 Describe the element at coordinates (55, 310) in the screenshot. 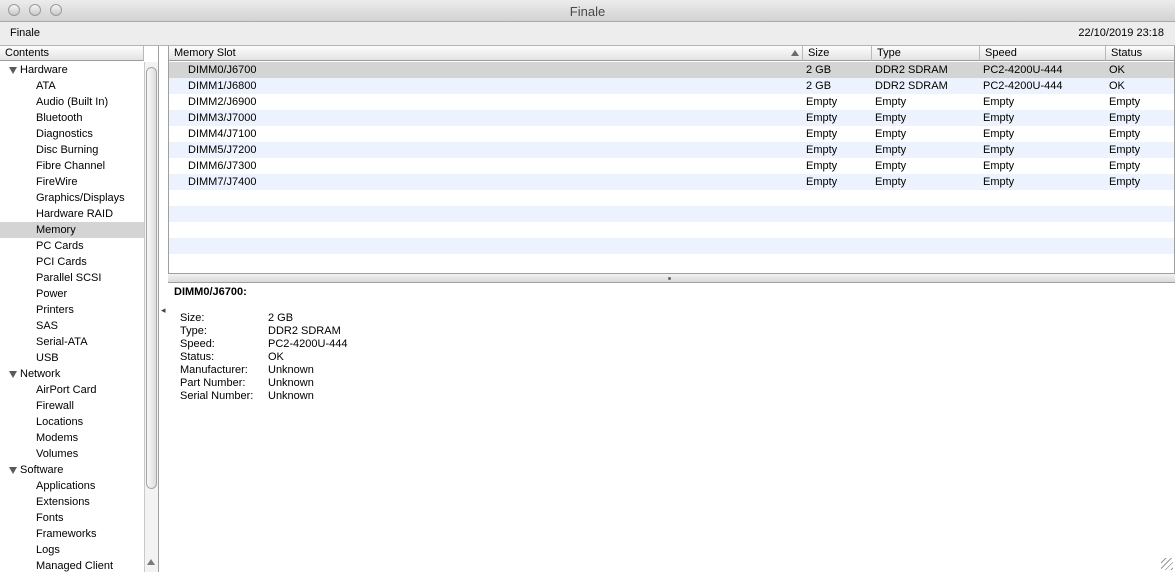

I see `sidebar-item-label: Printers` at that location.